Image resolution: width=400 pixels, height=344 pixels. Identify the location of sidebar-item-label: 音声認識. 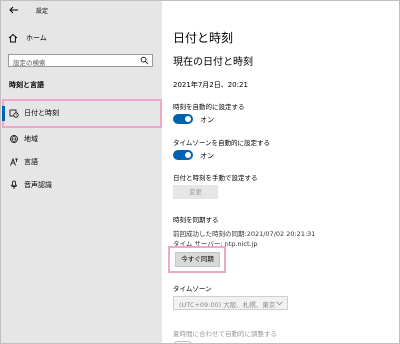
(38, 185).